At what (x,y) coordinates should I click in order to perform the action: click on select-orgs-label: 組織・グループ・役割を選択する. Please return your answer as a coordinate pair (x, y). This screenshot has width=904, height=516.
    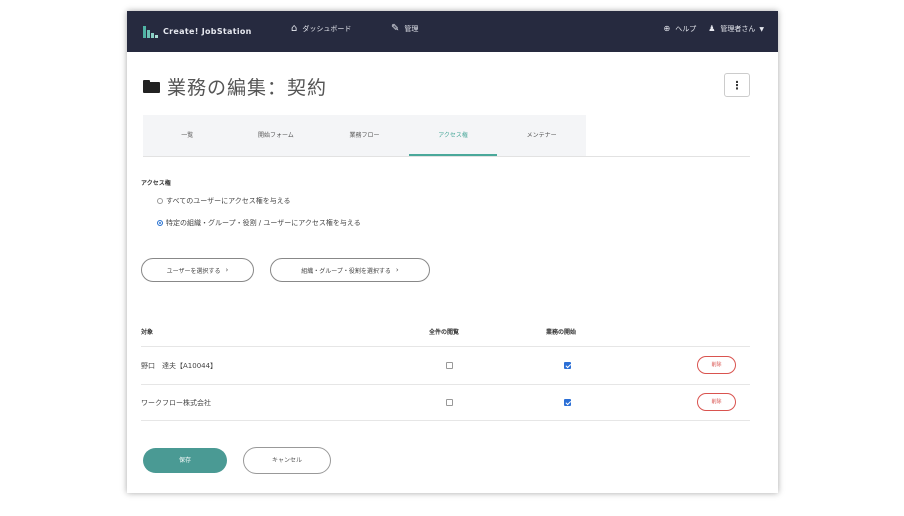
    Looking at the image, I should click on (346, 271).